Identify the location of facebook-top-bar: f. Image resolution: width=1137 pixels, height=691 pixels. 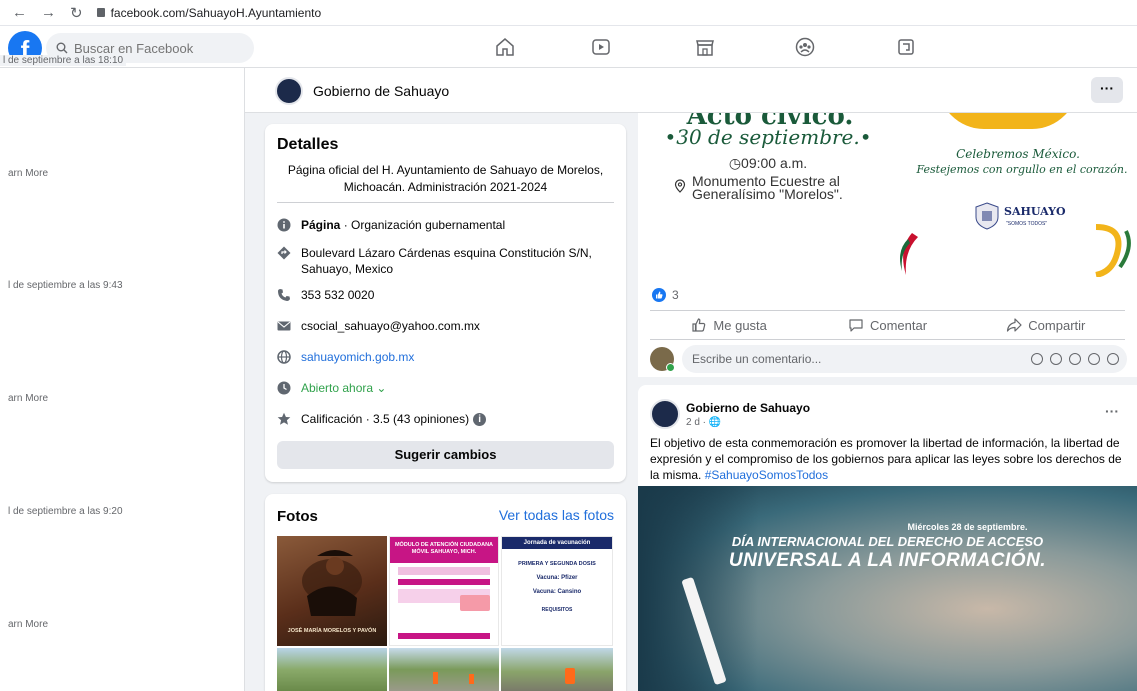
(568, 47).